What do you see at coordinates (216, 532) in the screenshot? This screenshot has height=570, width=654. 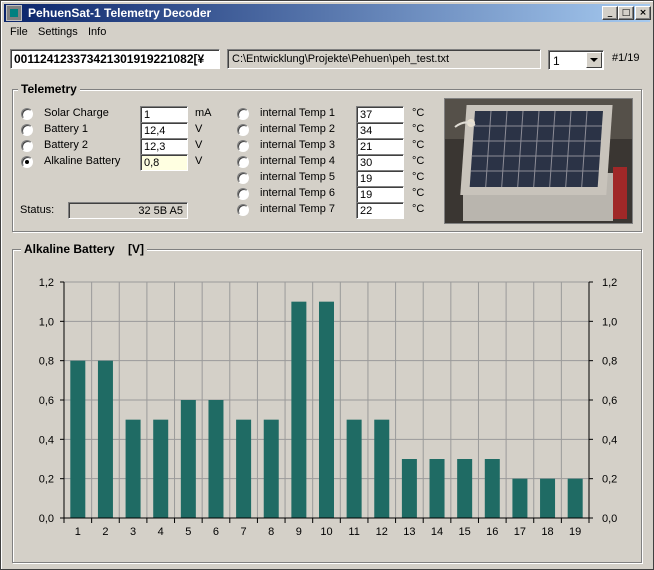 I see `x-tick-label: 6` at bounding box center [216, 532].